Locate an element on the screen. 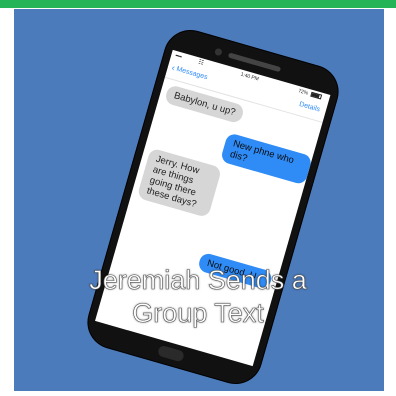  wifi-icon: ☷ is located at coordinates (201, 63).